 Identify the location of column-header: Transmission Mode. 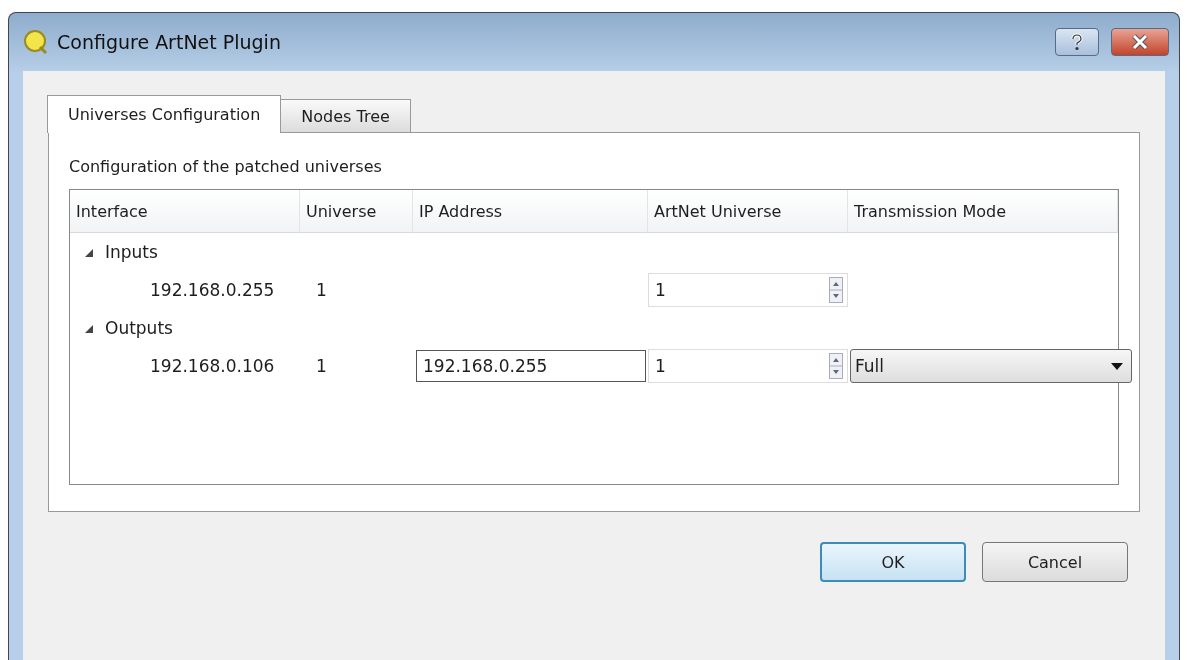
(983, 211).